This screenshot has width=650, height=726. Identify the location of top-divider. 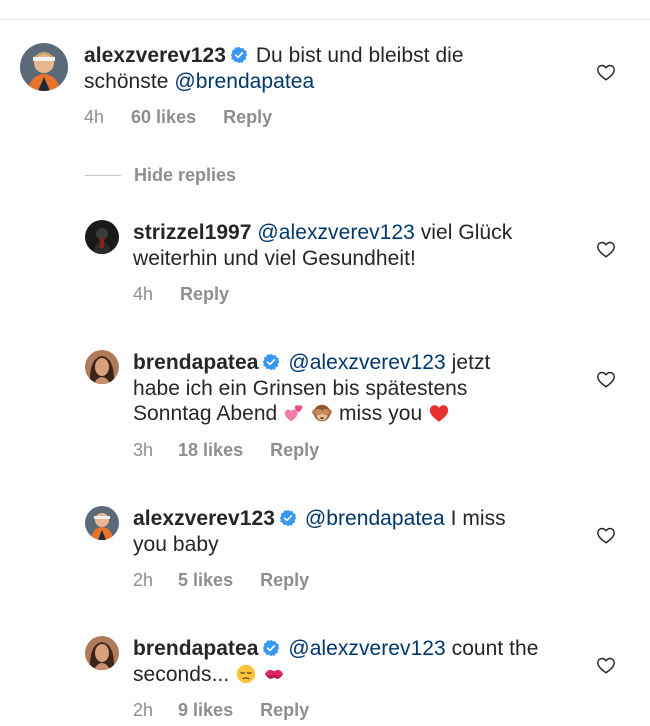
(325, 19).